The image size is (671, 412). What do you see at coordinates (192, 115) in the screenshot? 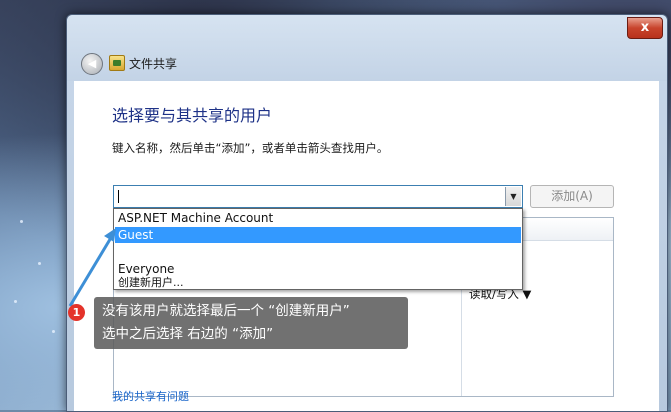
I see `page-title: 选择要与其共享的用户` at bounding box center [192, 115].